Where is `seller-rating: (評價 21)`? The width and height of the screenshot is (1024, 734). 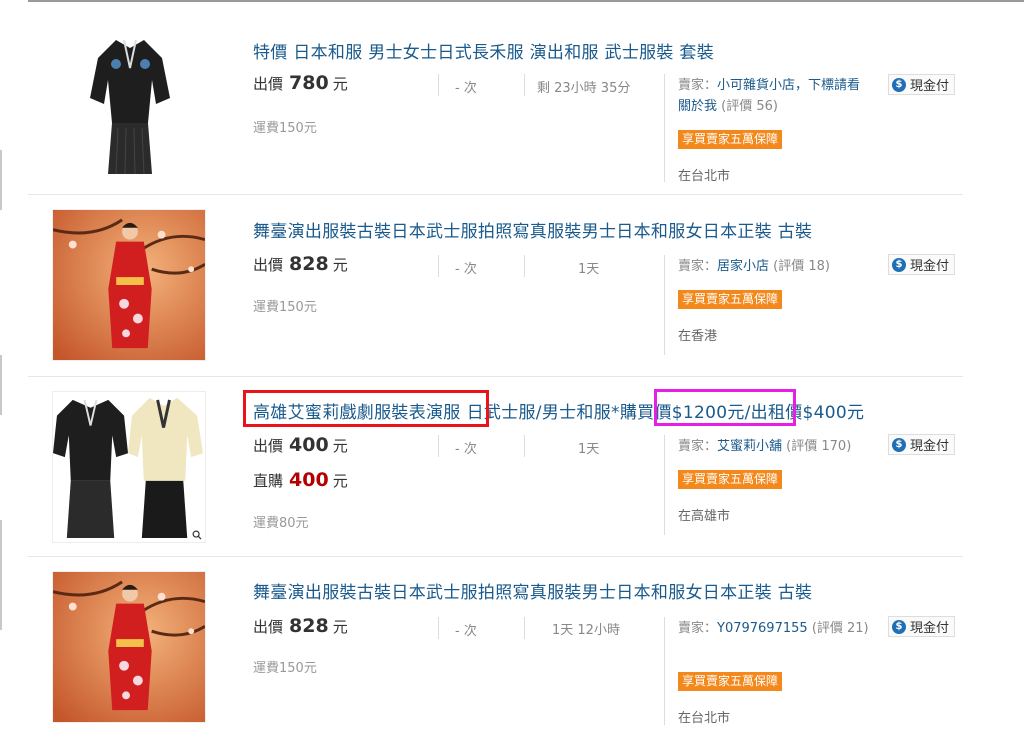 seller-rating: (評價 21) is located at coordinates (840, 628).